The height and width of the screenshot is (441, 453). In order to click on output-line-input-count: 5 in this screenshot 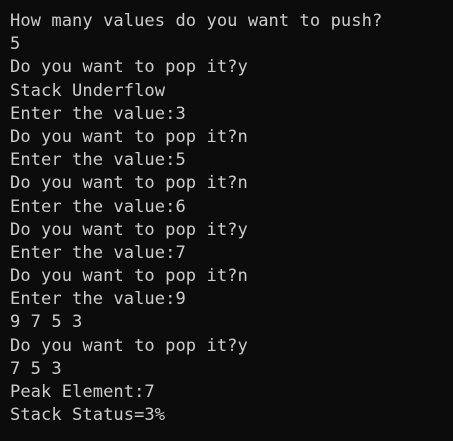, I will do `click(15, 44)`.